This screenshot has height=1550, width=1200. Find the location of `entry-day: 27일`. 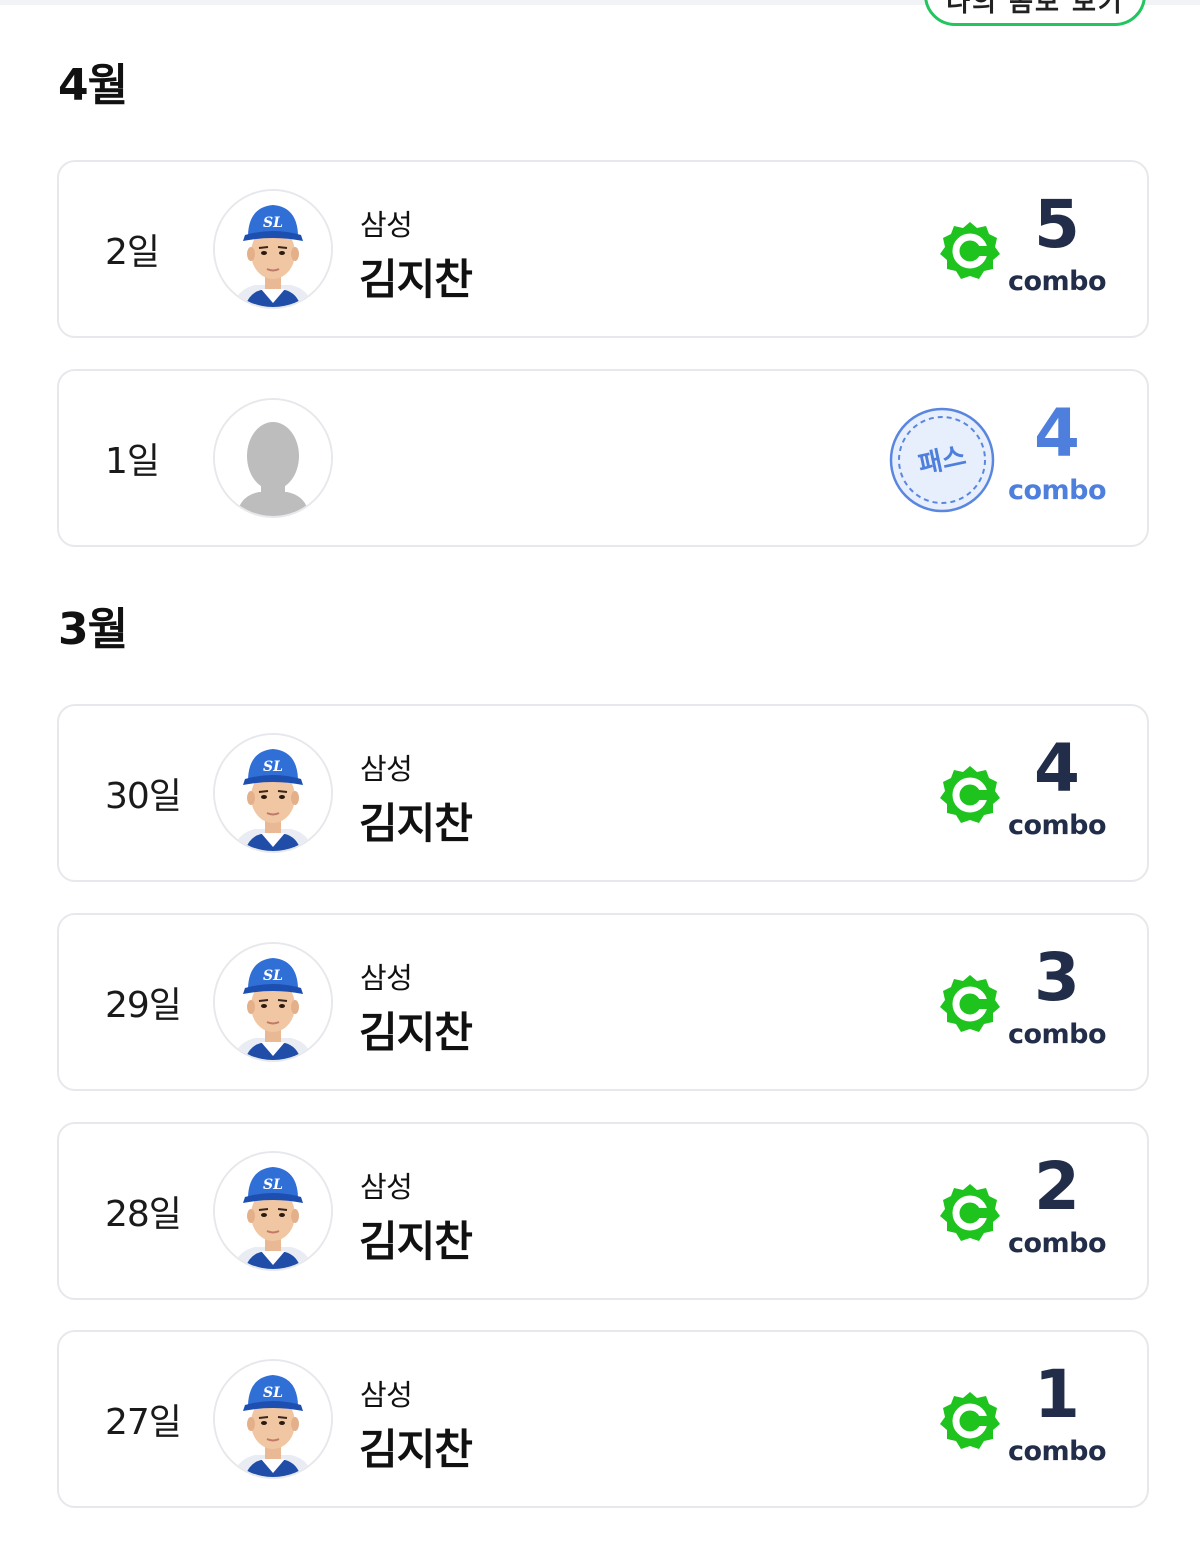

entry-day: 27일 is located at coordinates (143, 1422).